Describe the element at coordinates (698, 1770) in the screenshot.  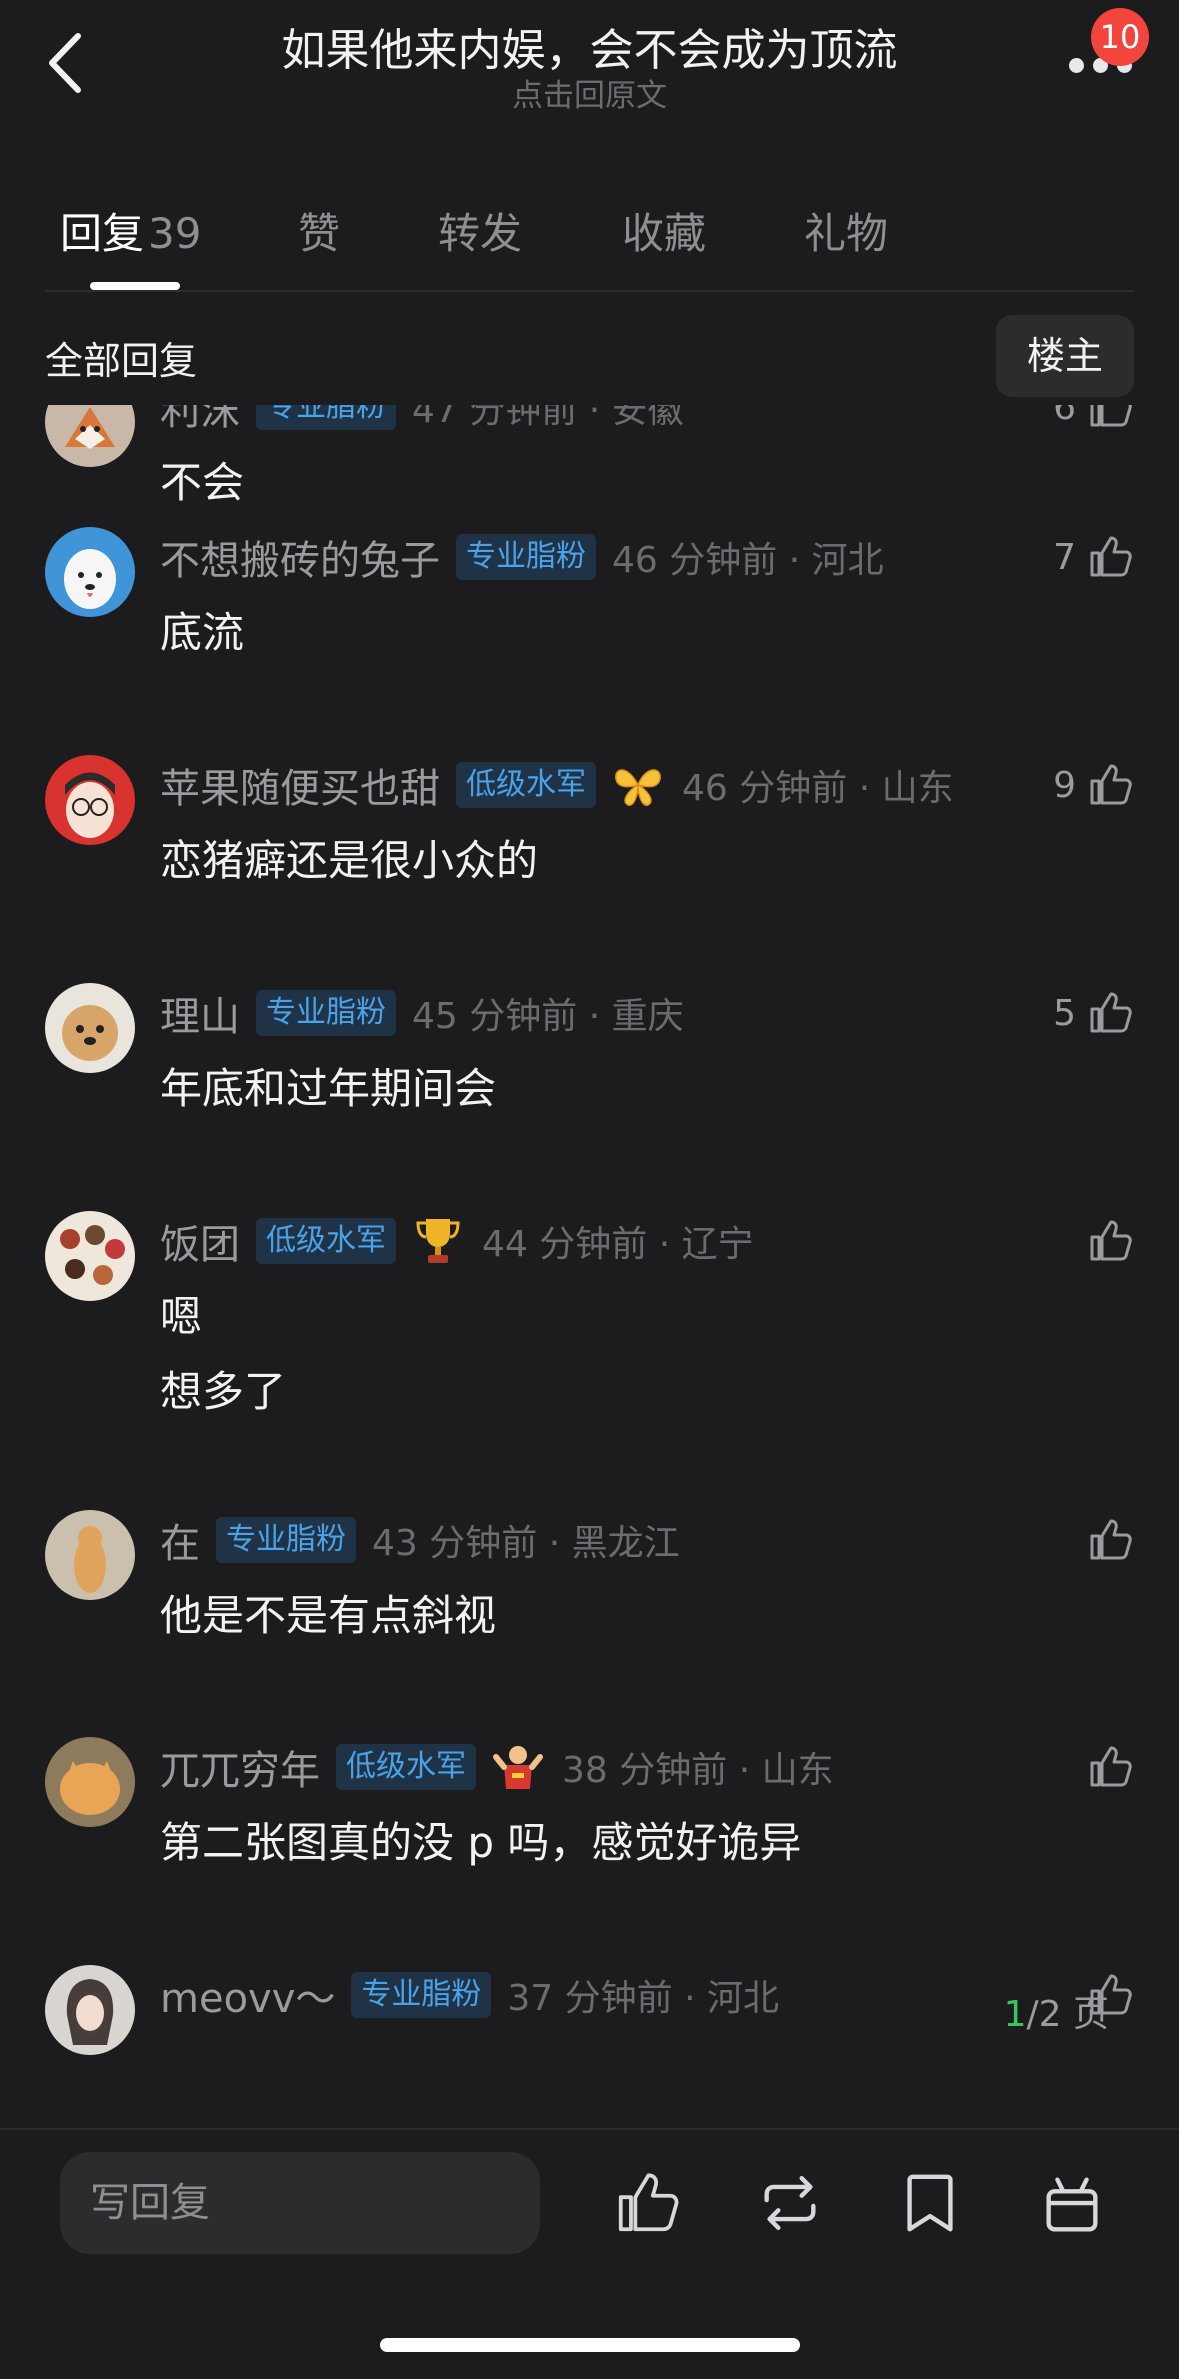
I see `comment-time: 38 分钟前 · 山东` at that location.